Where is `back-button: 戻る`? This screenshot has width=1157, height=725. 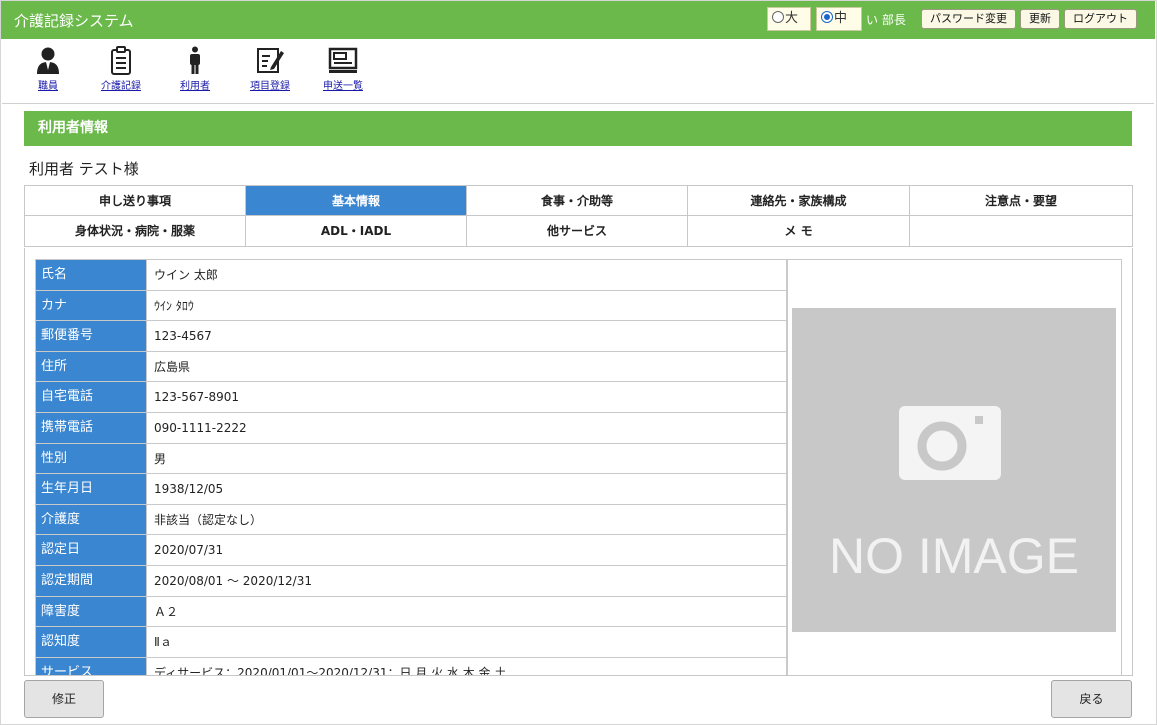
back-button: 戻る is located at coordinates (1091, 699).